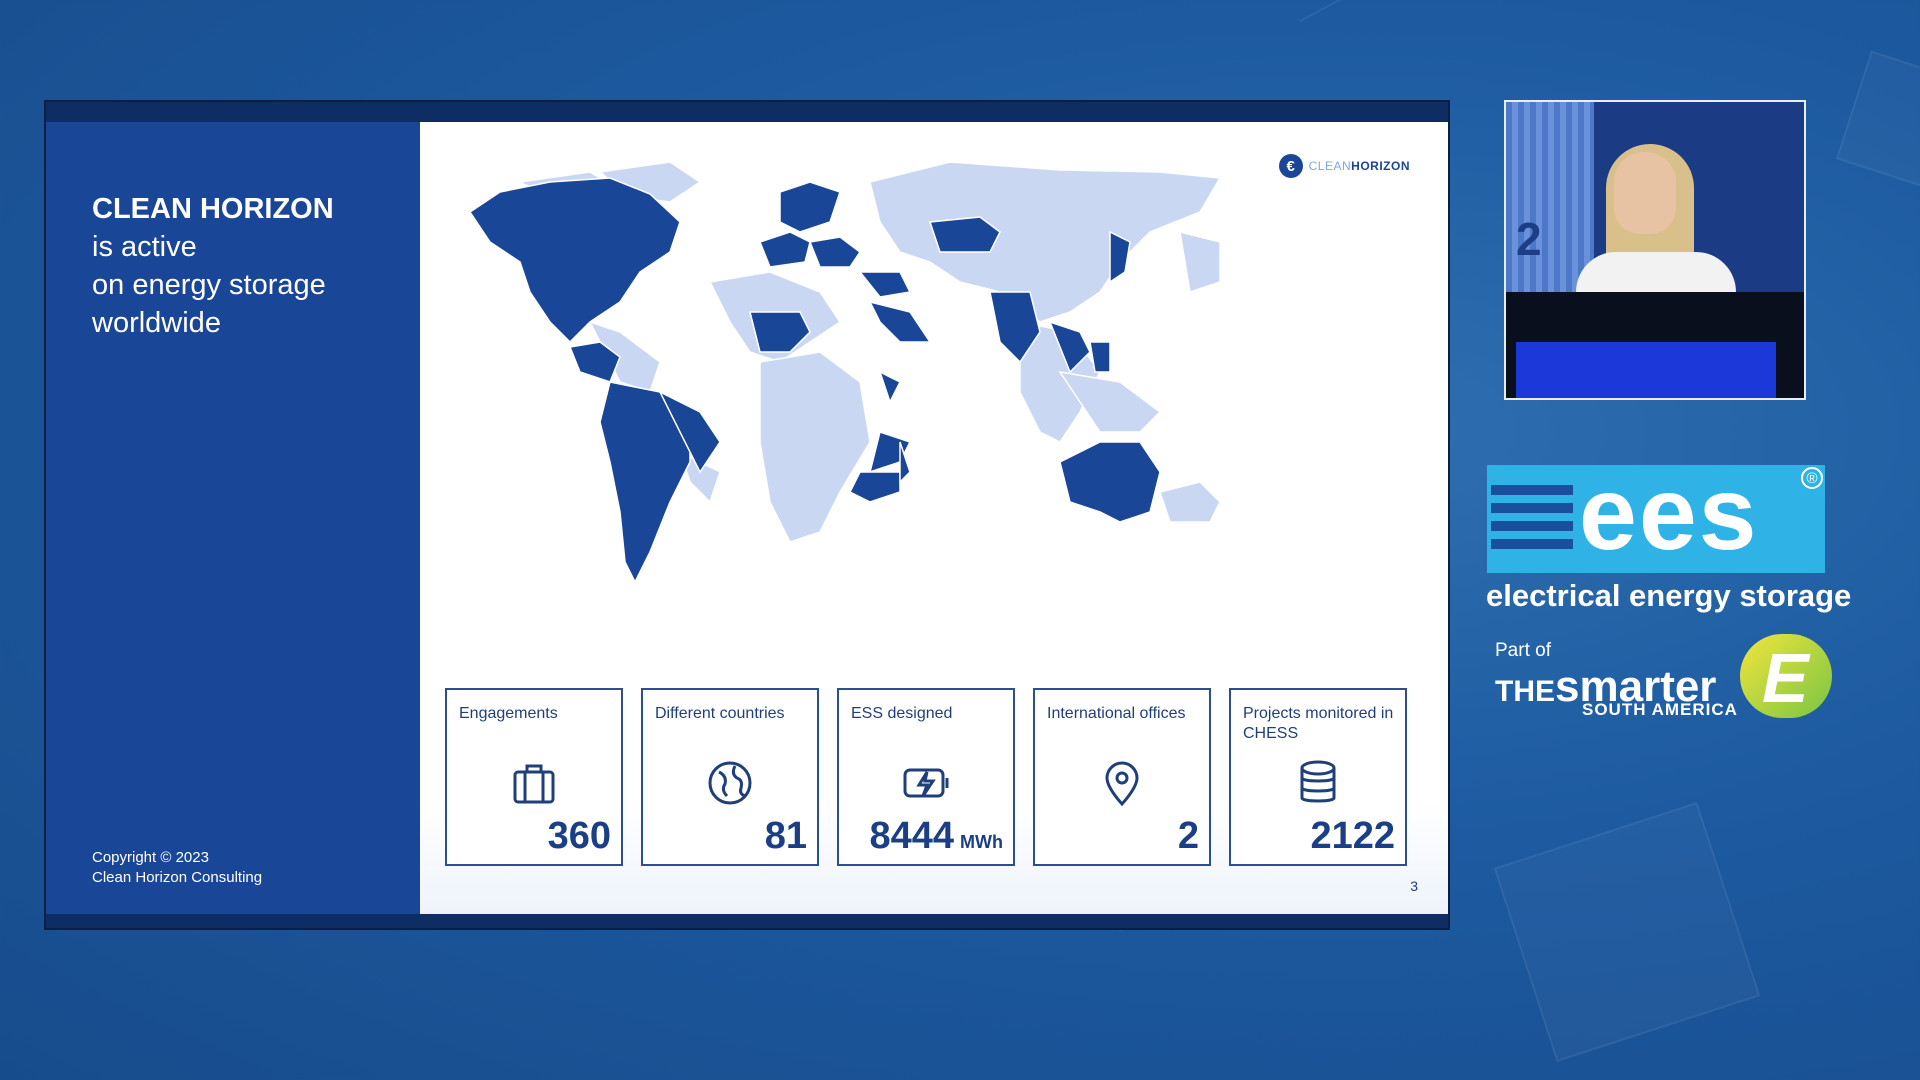 The width and height of the screenshot is (1920, 1080). Describe the element at coordinates (1116, 713) in the screenshot. I see `stat-label: International offices` at that location.